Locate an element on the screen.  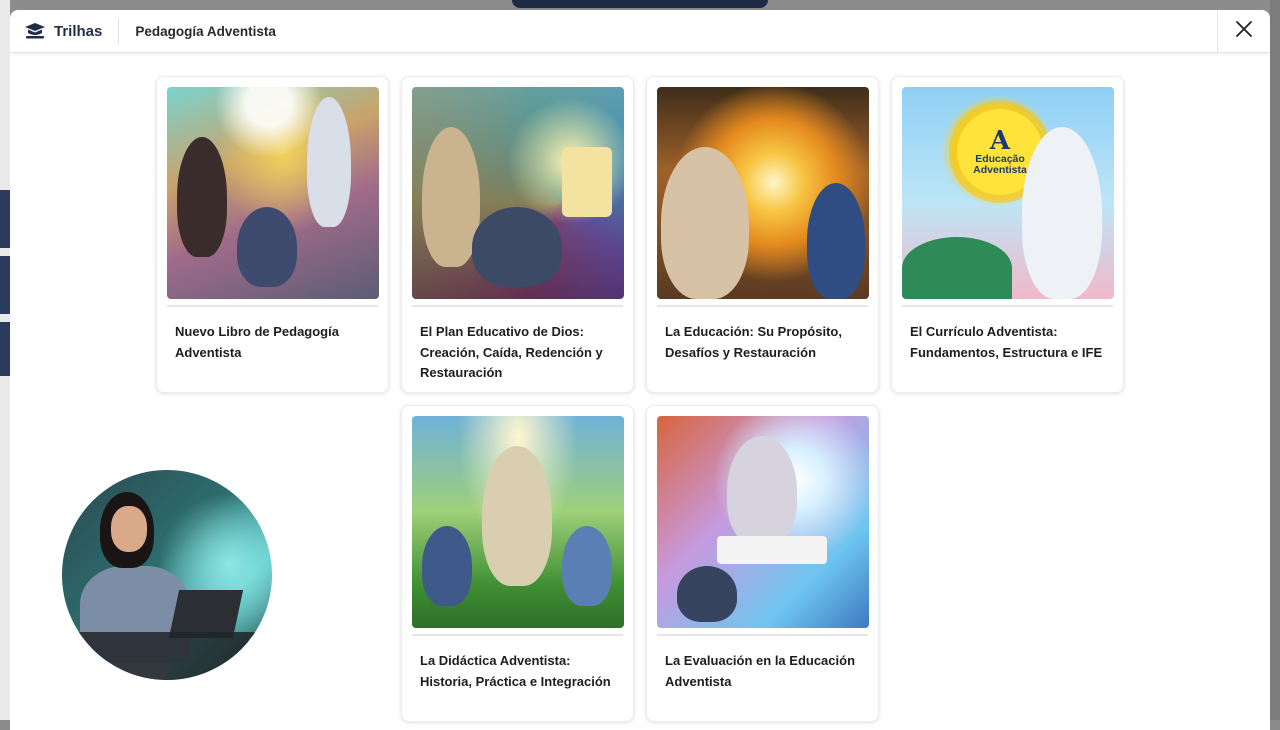
presenter-webcam is located at coordinates (167, 575).